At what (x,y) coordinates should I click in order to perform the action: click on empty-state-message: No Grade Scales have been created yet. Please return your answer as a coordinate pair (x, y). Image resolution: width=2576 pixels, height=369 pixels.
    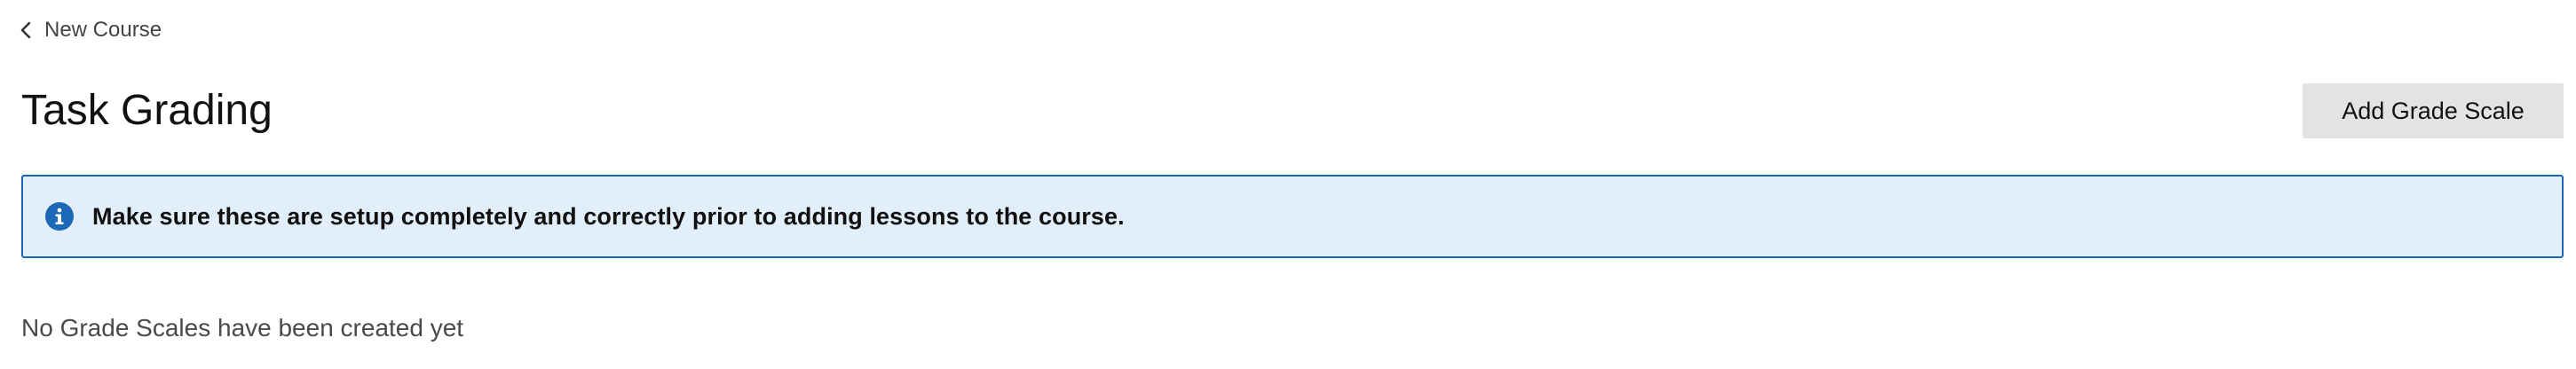
    Looking at the image, I should click on (242, 328).